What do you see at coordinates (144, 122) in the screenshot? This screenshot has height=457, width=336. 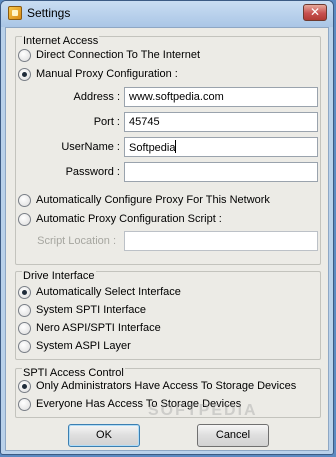 I see `port-value: 45745` at bounding box center [144, 122].